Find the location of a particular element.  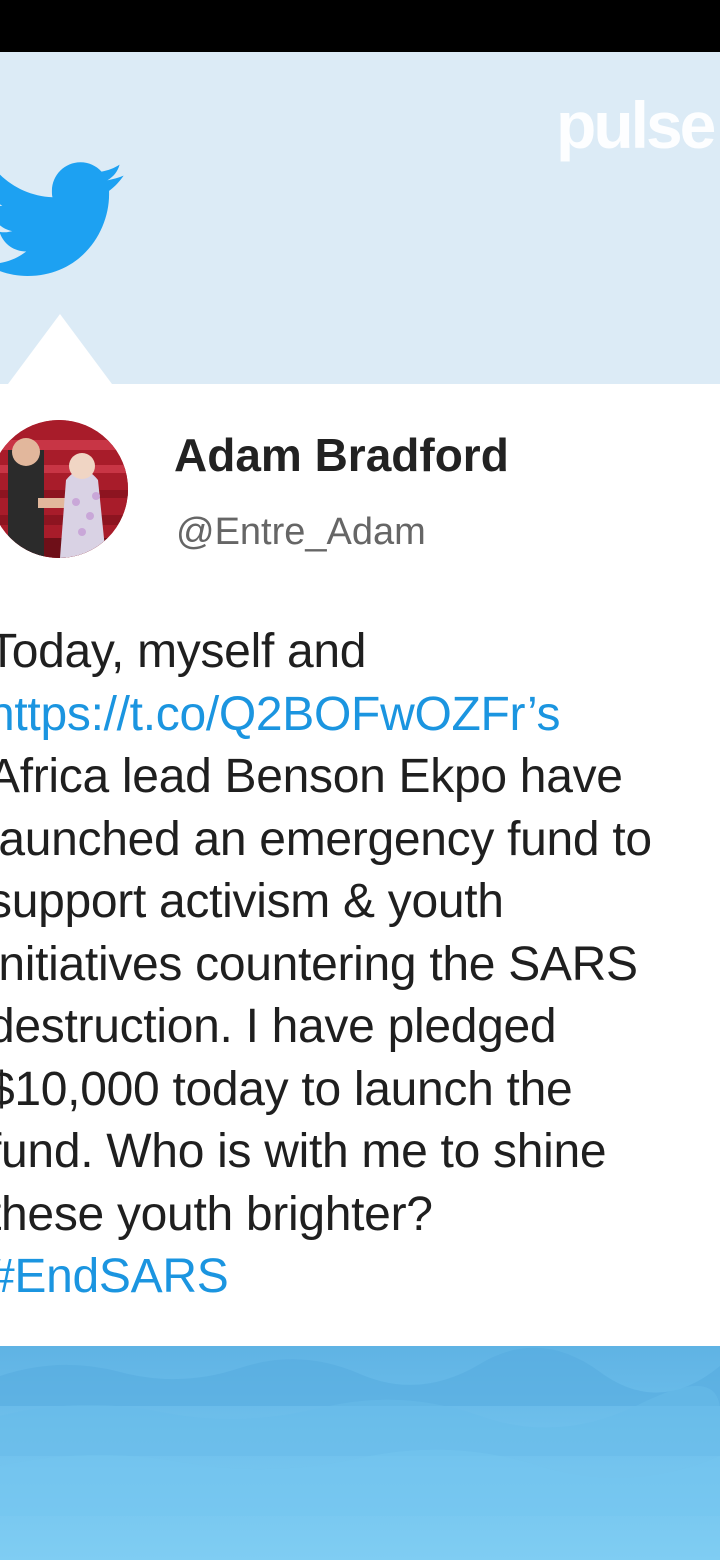

cloud-pattern is located at coordinates (360, 1431).